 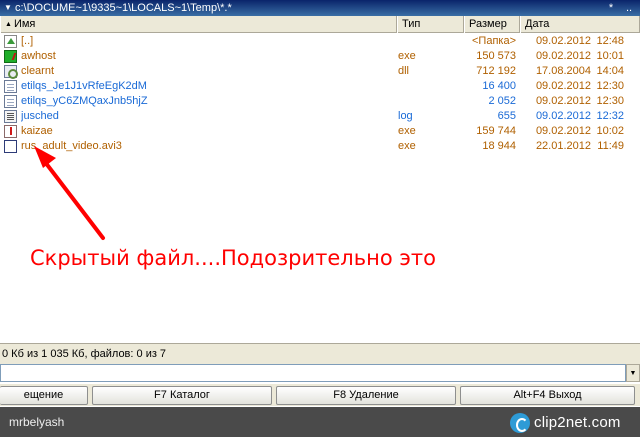 What do you see at coordinates (499, 146) in the screenshot?
I see `file-size: 18 944` at bounding box center [499, 146].